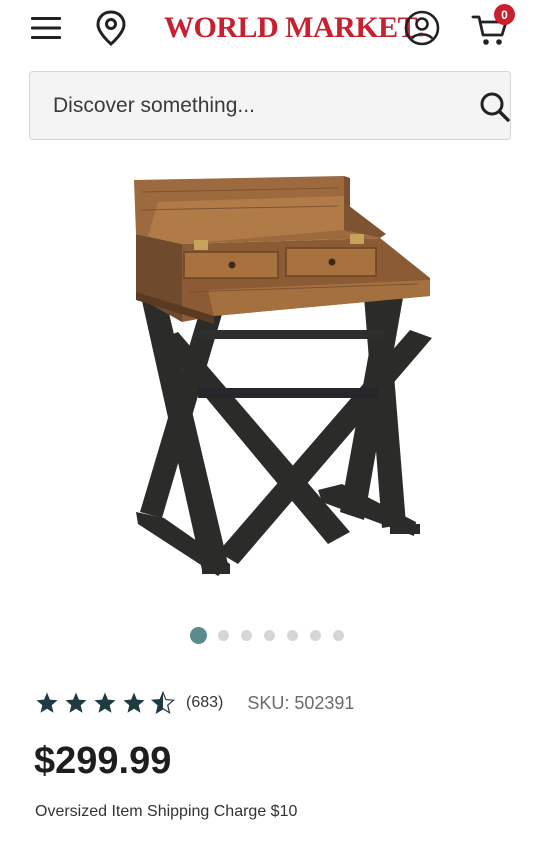 This screenshot has height=847, width=540. Describe the element at coordinates (103, 761) in the screenshot. I see `product-price: $299.99` at that location.